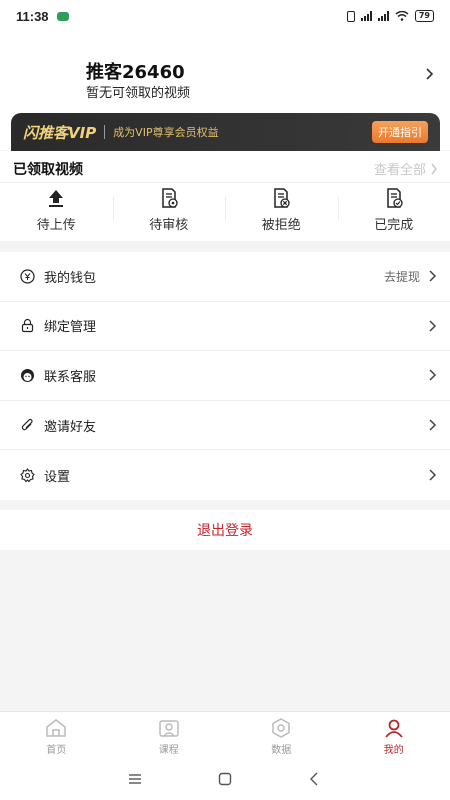 The width and height of the screenshot is (450, 800). What do you see at coordinates (170, 198) in the screenshot?
I see `review-document-icon` at bounding box center [170, 198].